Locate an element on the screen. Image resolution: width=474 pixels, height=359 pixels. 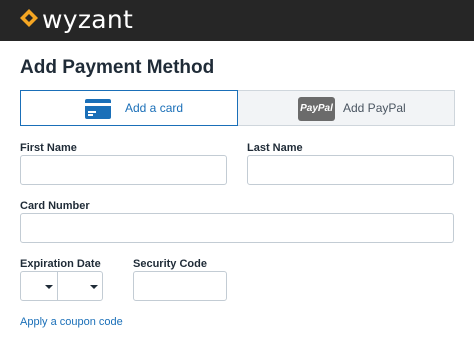
expiration-date-label: Expiration Date is located at coordinates (60, 264).